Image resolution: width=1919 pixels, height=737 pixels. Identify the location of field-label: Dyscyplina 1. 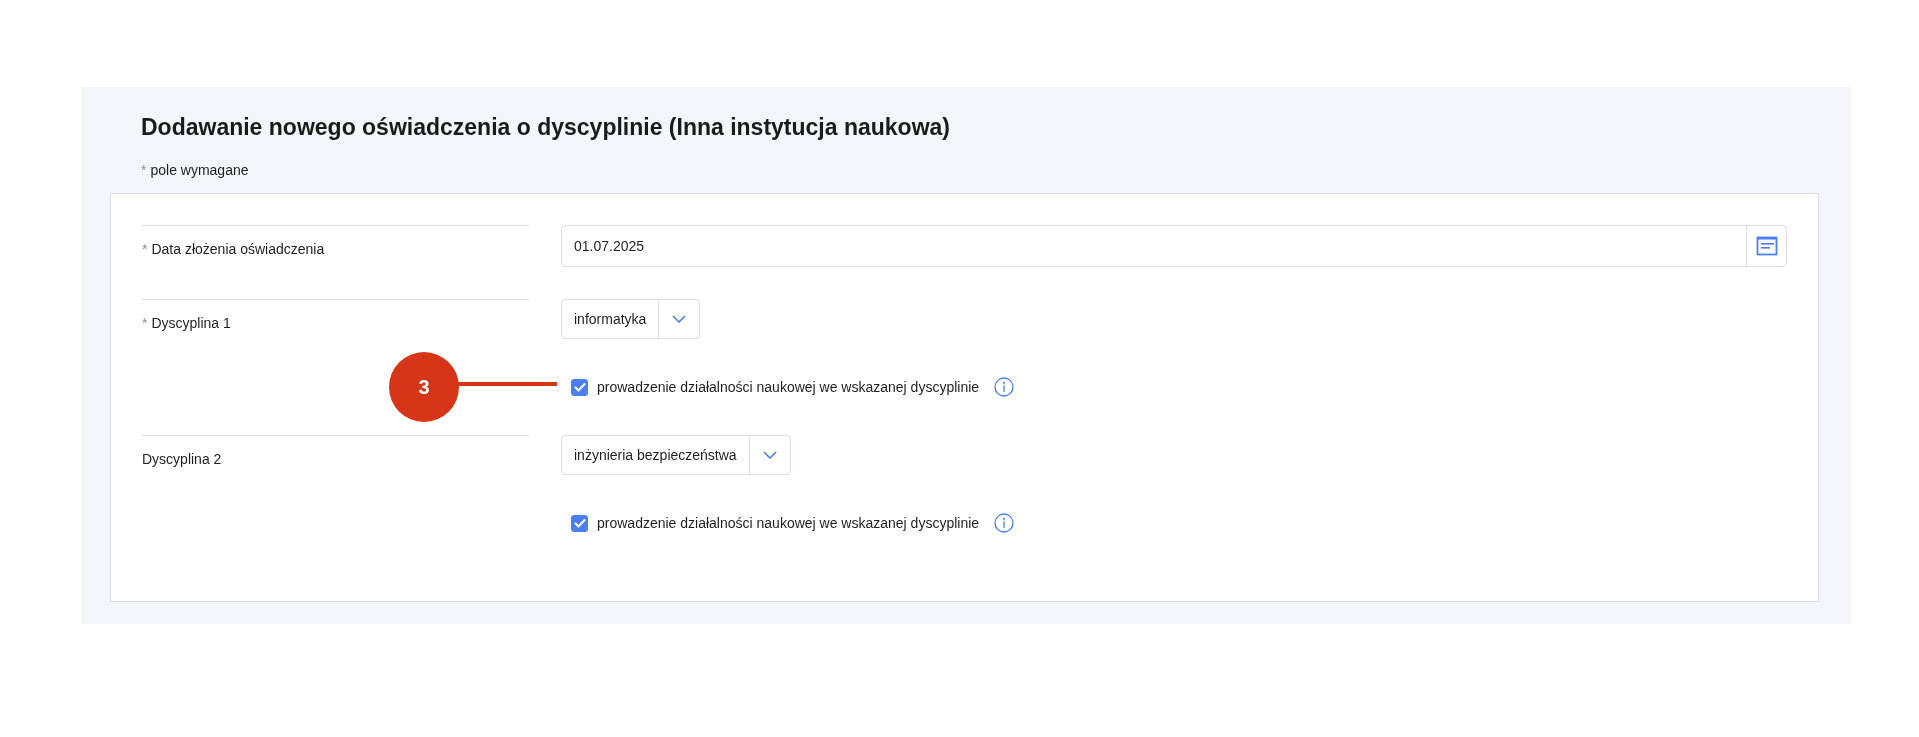
(191, 323).